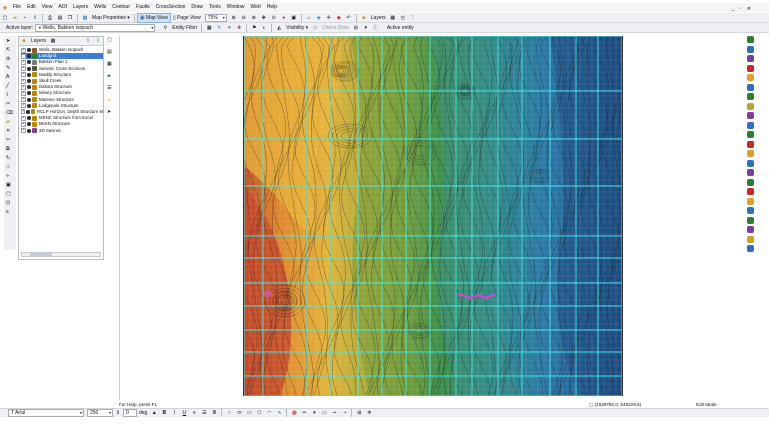 The image size is (769, 426). I want to click on layer-table-icon: ▤, so click(110, 51).